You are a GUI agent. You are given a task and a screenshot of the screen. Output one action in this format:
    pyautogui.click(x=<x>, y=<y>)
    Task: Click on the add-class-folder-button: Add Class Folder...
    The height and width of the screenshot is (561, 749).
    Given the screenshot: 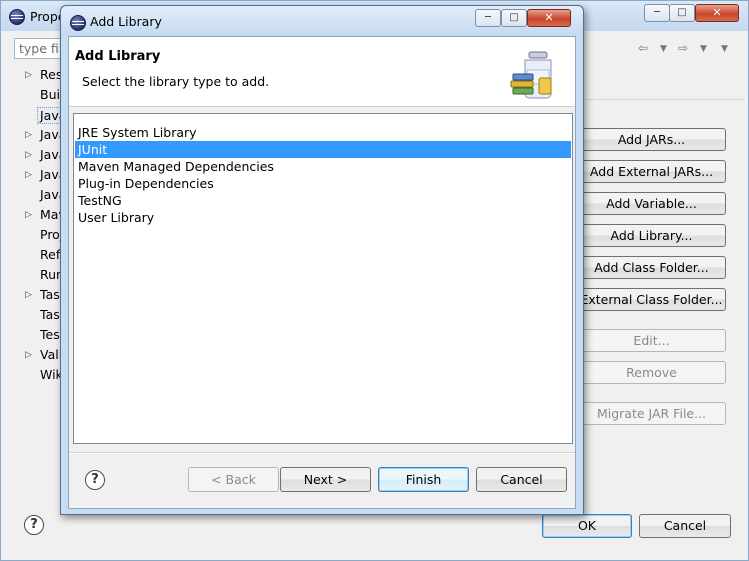 What is the action you would take?
    pyautogui.click(x=651, y=267)
    